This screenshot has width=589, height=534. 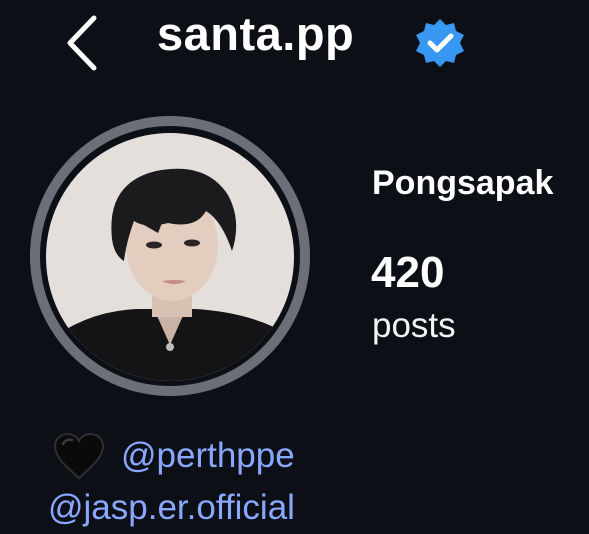 What do you see at coordinates (79, 456) in the screenshot?
I see `black-heart-icon` at bounding box center [79, 456].